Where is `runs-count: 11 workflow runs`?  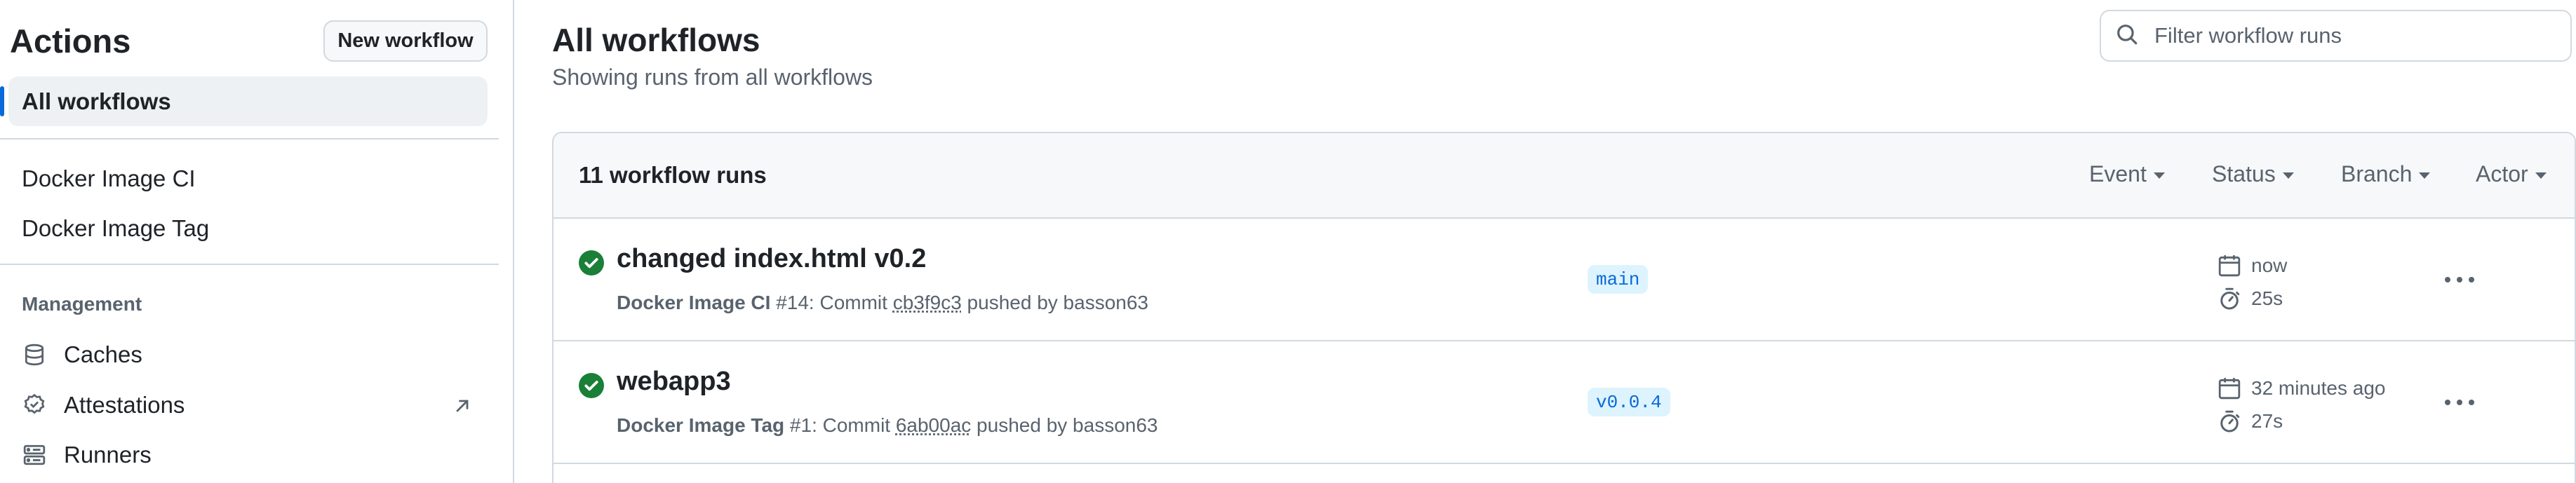 runs-count: 11 workflow runs is located at coordinates (673, 175).